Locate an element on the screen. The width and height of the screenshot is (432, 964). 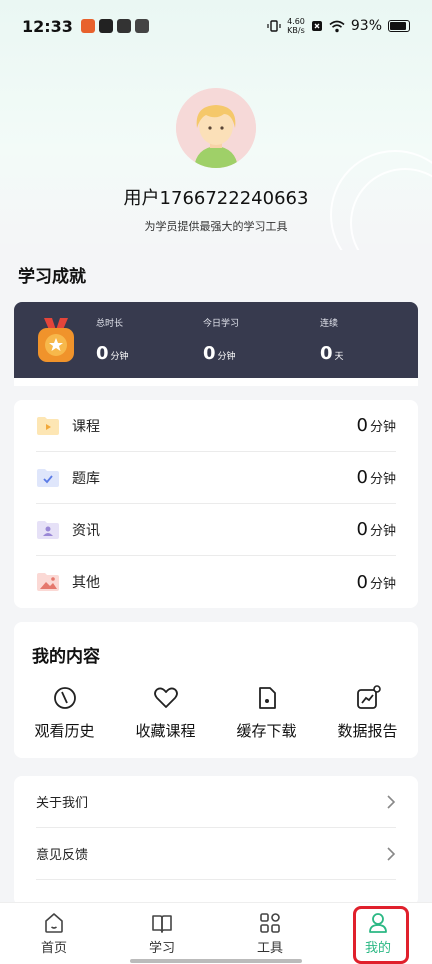
avatar-illustration is located at coordinates (216, 128).